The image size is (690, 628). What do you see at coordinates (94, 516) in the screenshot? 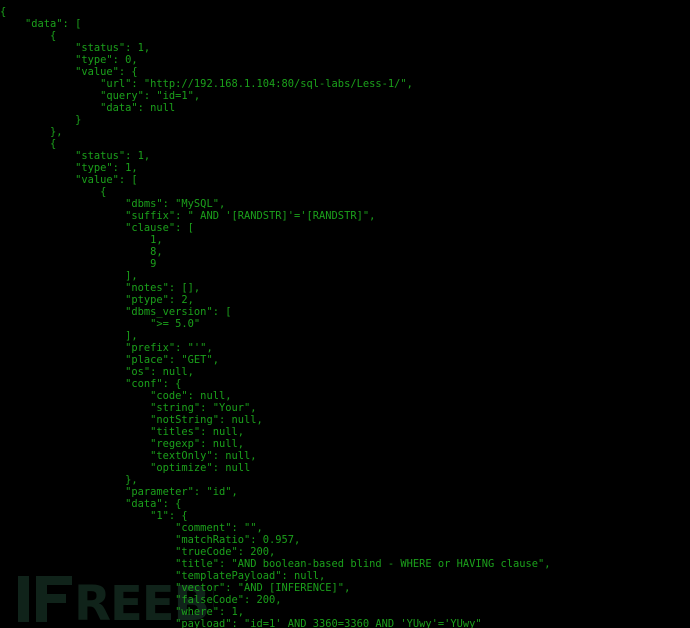
I see `output-line: "1": {` at bounding box center [94, 516].